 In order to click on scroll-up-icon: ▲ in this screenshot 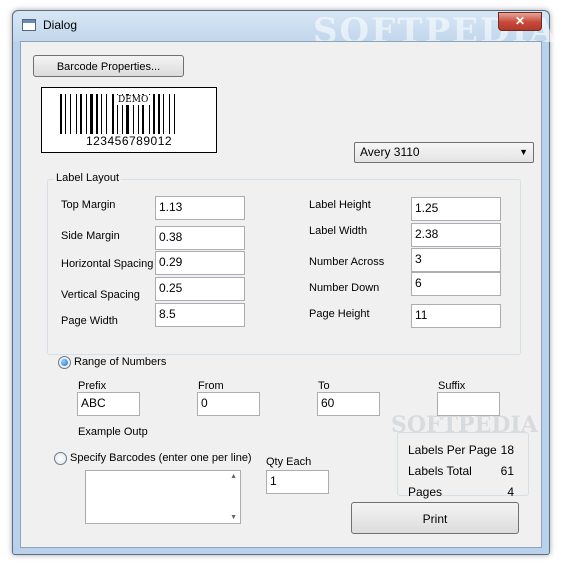, I will do `click(233, 476)`.